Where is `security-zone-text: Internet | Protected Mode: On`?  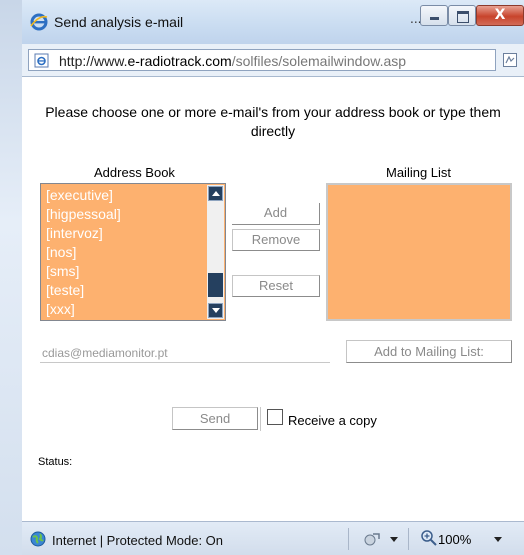 security-zone-text: Internet | Protected Mode: On is located at coordinates (138, 540).